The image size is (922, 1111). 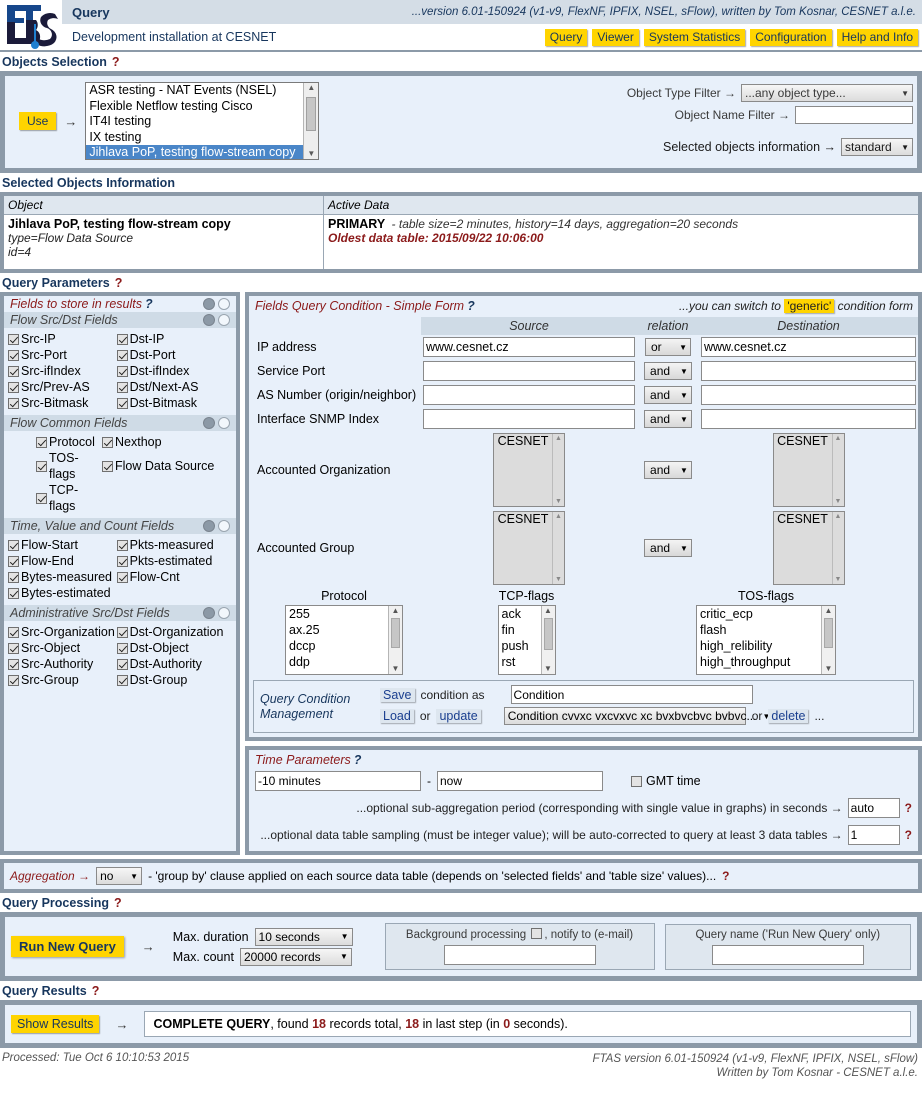 I want to click on nav-query: Query, so click(x=566, y=37).